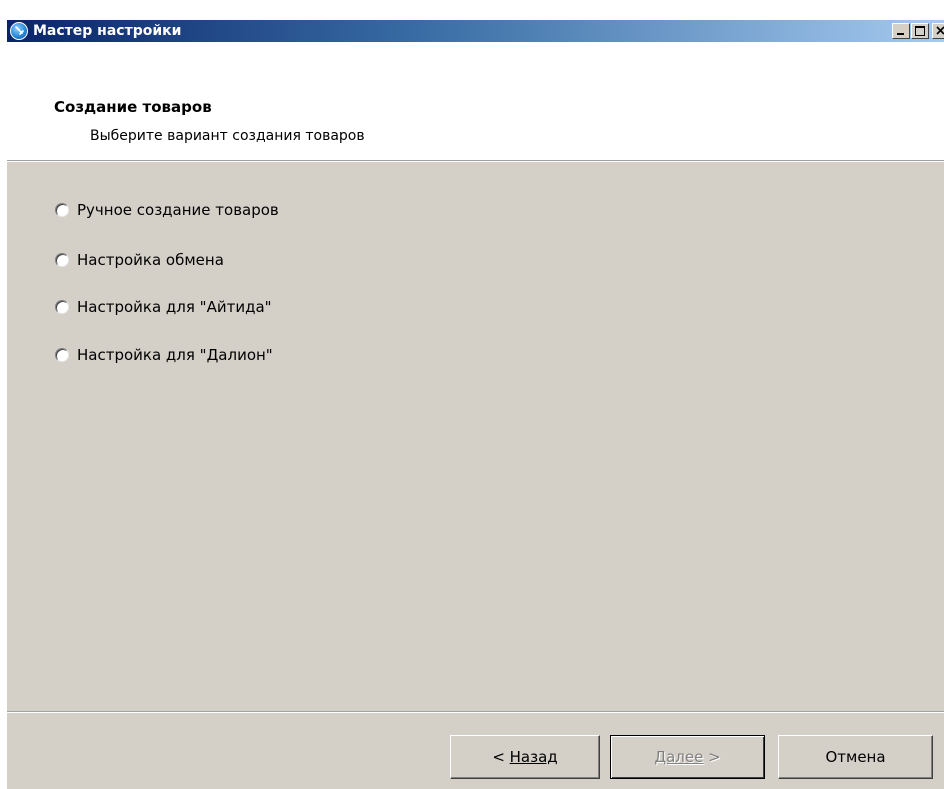 The width and height of the screenshot is (944, 789). Describe the element at coordinates (174, 307) in the screenshot. I see `option-label: Настройка для "Айтида"` at that location.